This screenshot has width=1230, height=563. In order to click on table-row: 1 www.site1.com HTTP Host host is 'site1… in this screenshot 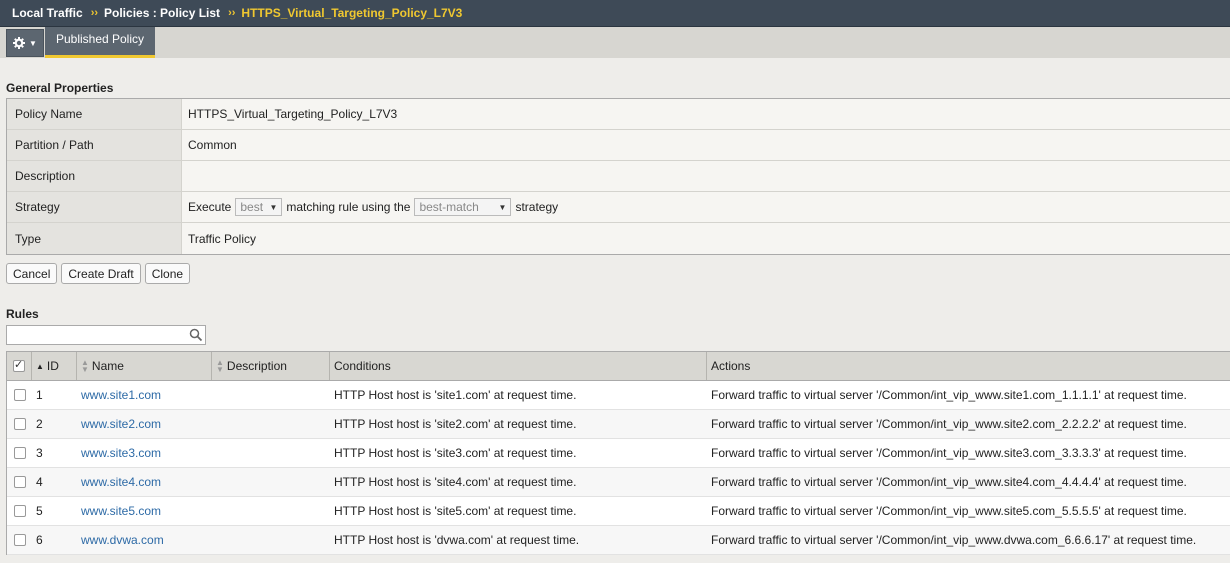, I will do `click(618, 395)`.